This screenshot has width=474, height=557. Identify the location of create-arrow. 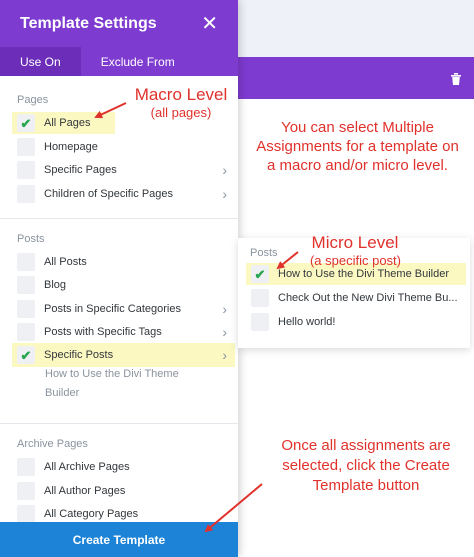
(233, 508).